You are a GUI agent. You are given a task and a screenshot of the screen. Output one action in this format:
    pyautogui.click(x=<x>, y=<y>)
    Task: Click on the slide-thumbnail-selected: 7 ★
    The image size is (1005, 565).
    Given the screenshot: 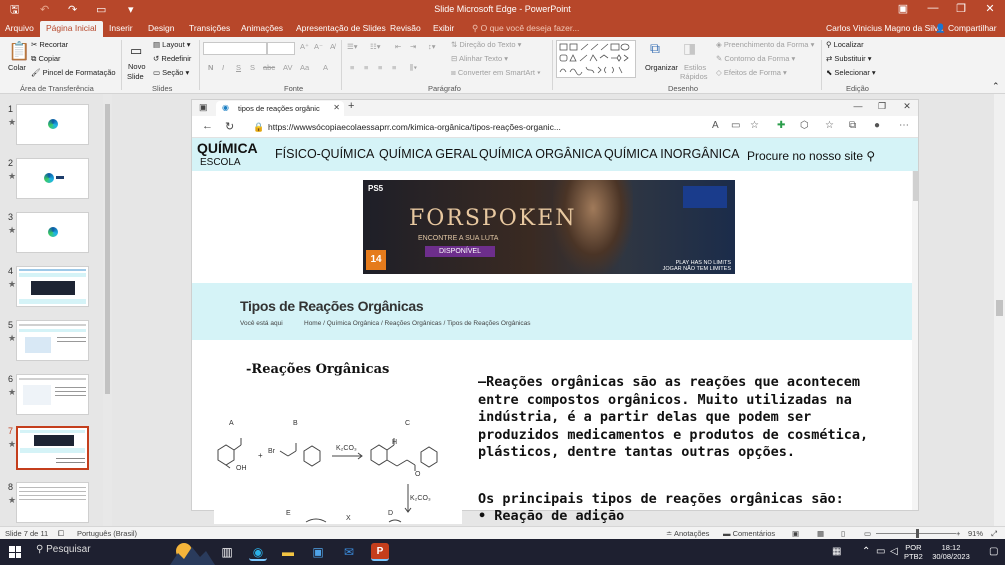 What is the action you would take?
    pyautogui.click(x=50, y=449)
    